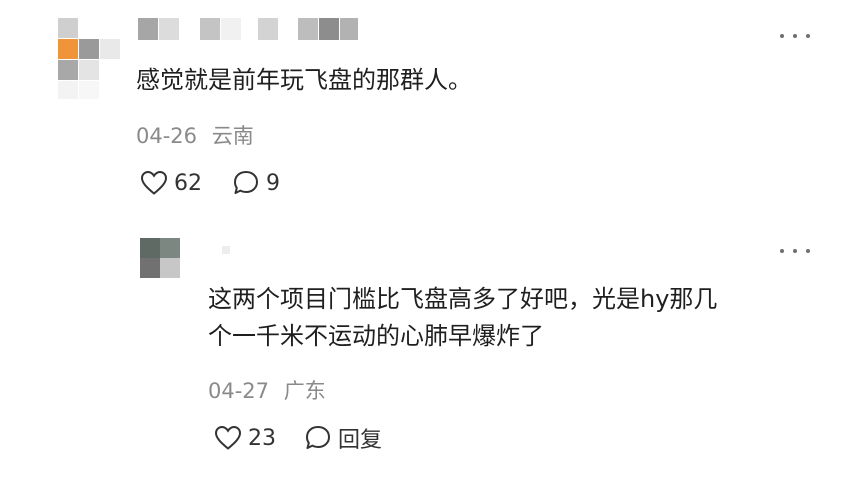 This screenshot has height=478, width=854. Describe the element at coordinates (304, 80) in the screenshot. I see `comment-text: 感觉就是前年玩飞盘的那群人。` at that location.